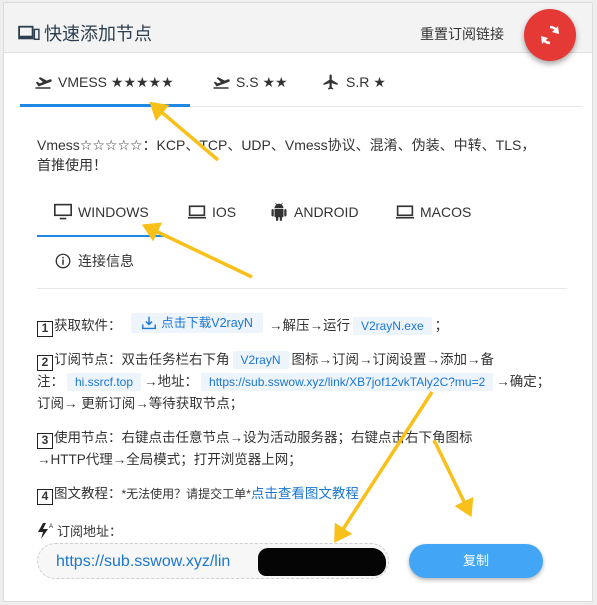 The image size is (597, 605). I want to click on step-2-address-label: →地址：, so click(171, 381).